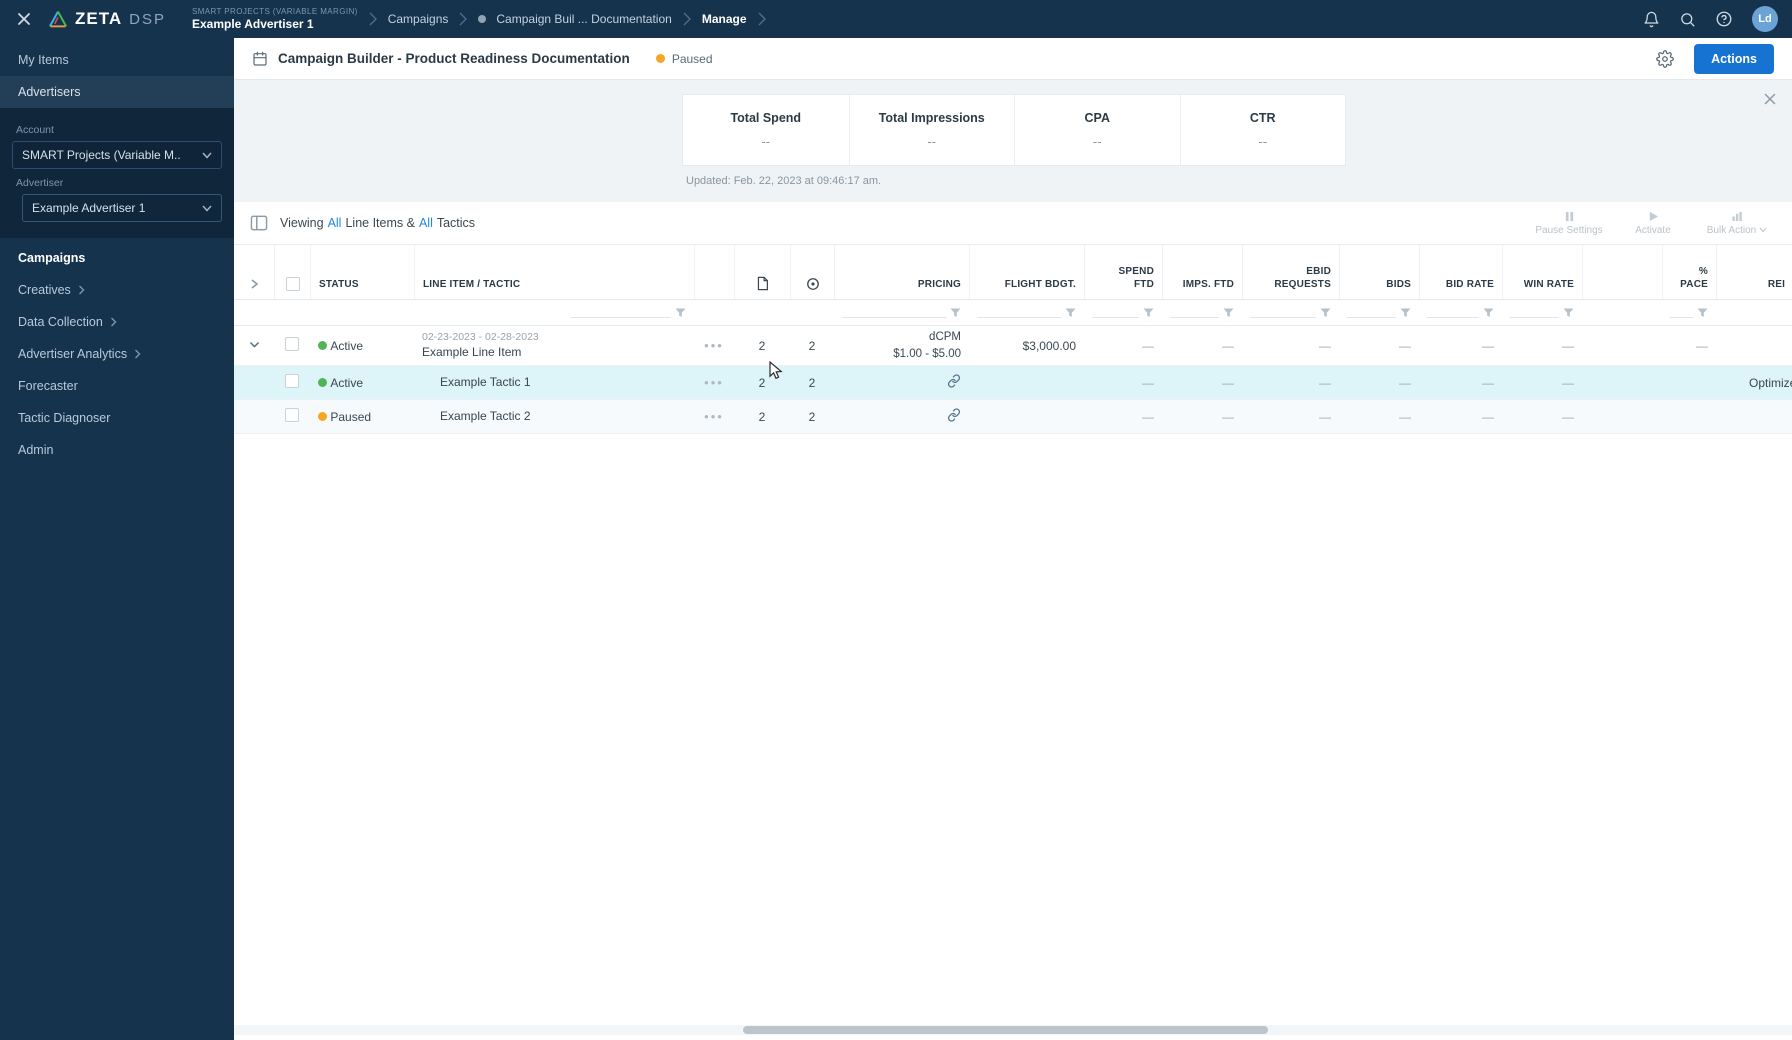  I want to click on user-avatar: Ld, so click(1765, 19).